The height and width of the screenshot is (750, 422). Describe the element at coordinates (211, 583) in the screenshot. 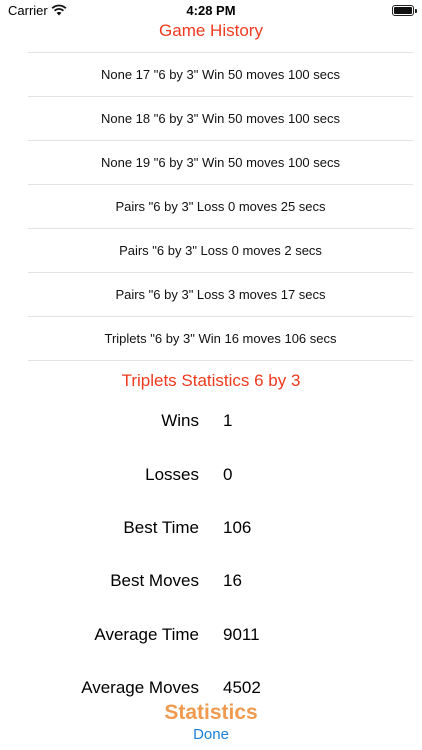

I see `stat-row-best-moves: Best Moves 16` at that location.